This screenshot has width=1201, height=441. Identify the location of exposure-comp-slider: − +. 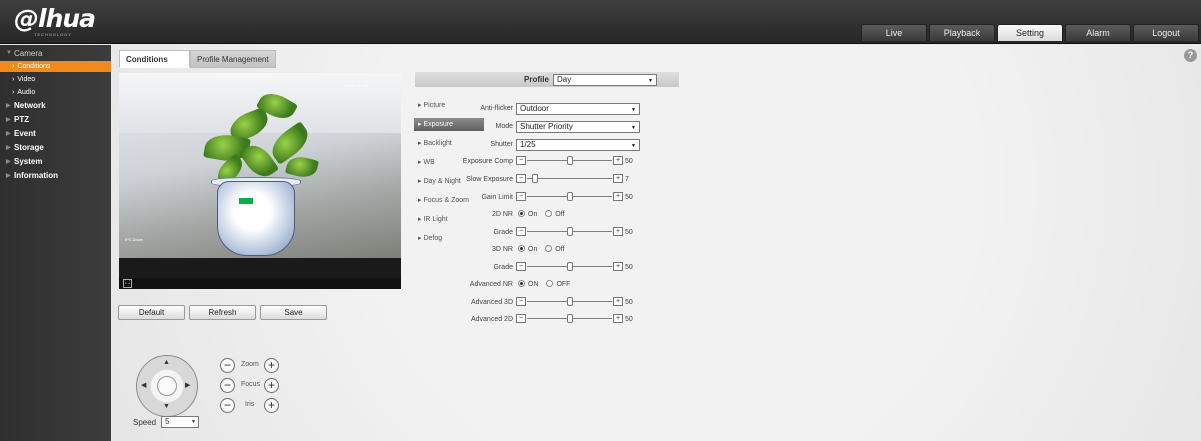
(569, 161).